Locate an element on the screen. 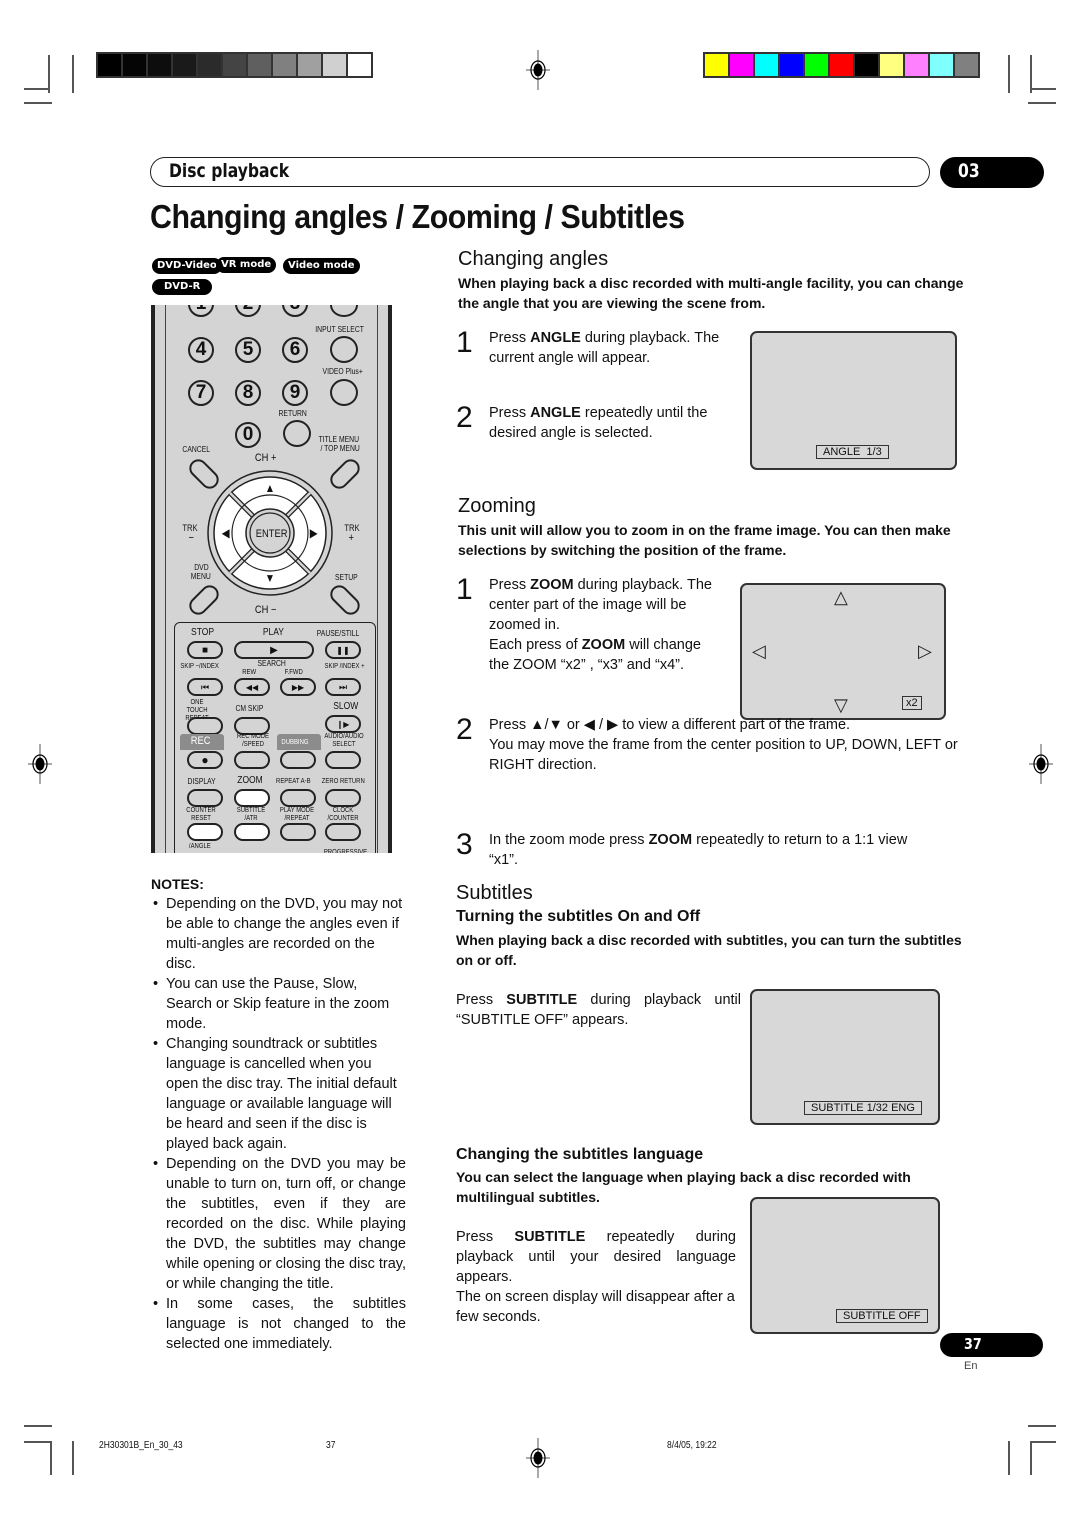  rew-label: REW is located at coordinates (249, 672).